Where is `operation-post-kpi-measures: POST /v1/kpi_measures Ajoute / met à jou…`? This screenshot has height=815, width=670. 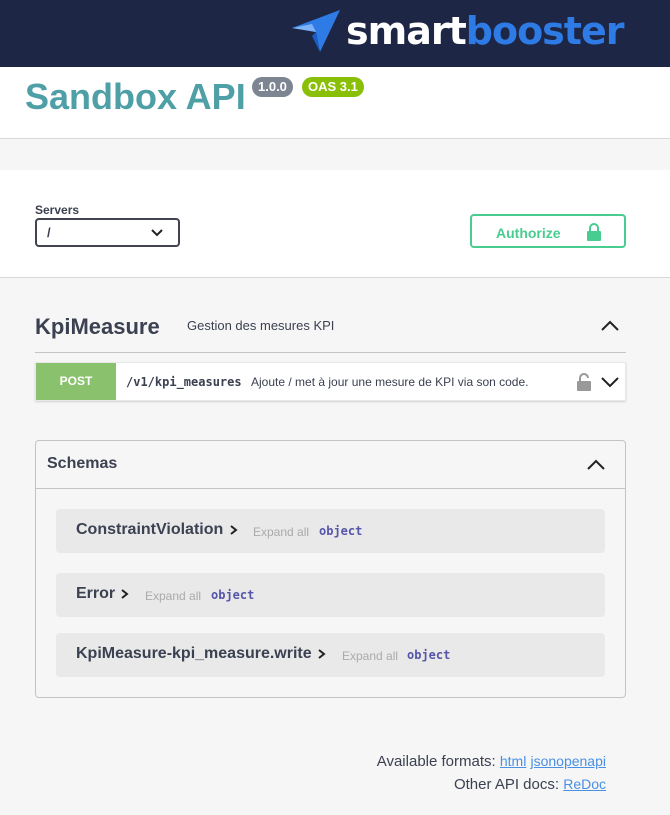 operation-post-kpi-measures: POST /v1/kpi_measures Ajoute / met à jou… is located at coordinates (330, 381).